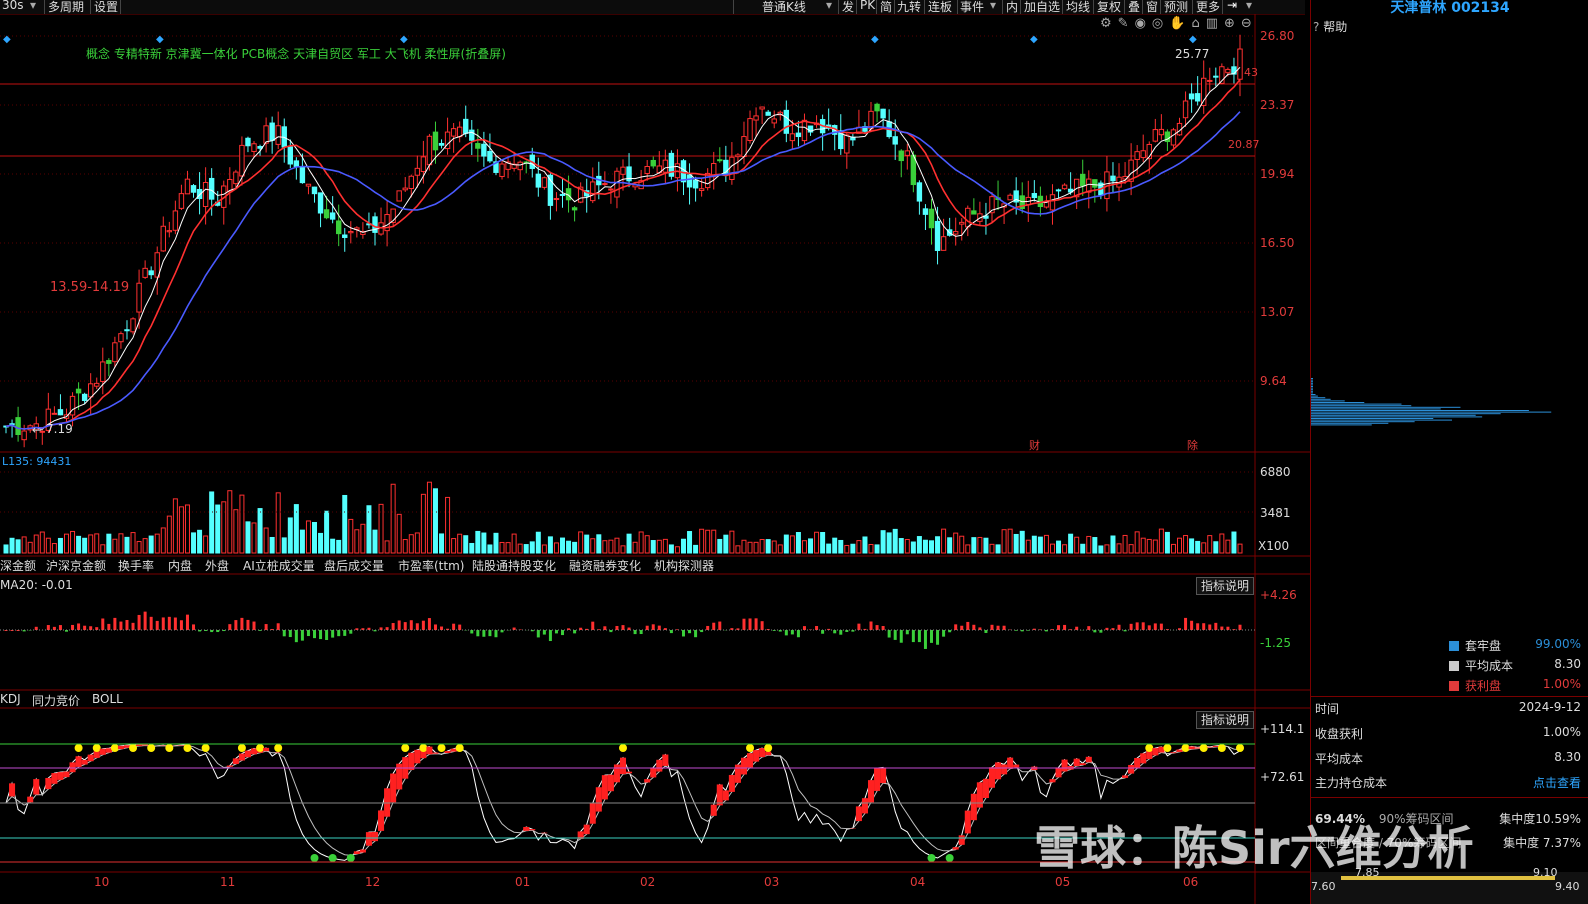 The height and width of the screenshot is (904, 1588). Describe the element at coordinates (1134, 7) in the screenshot. I see `overlay-button: 叠` at that location.